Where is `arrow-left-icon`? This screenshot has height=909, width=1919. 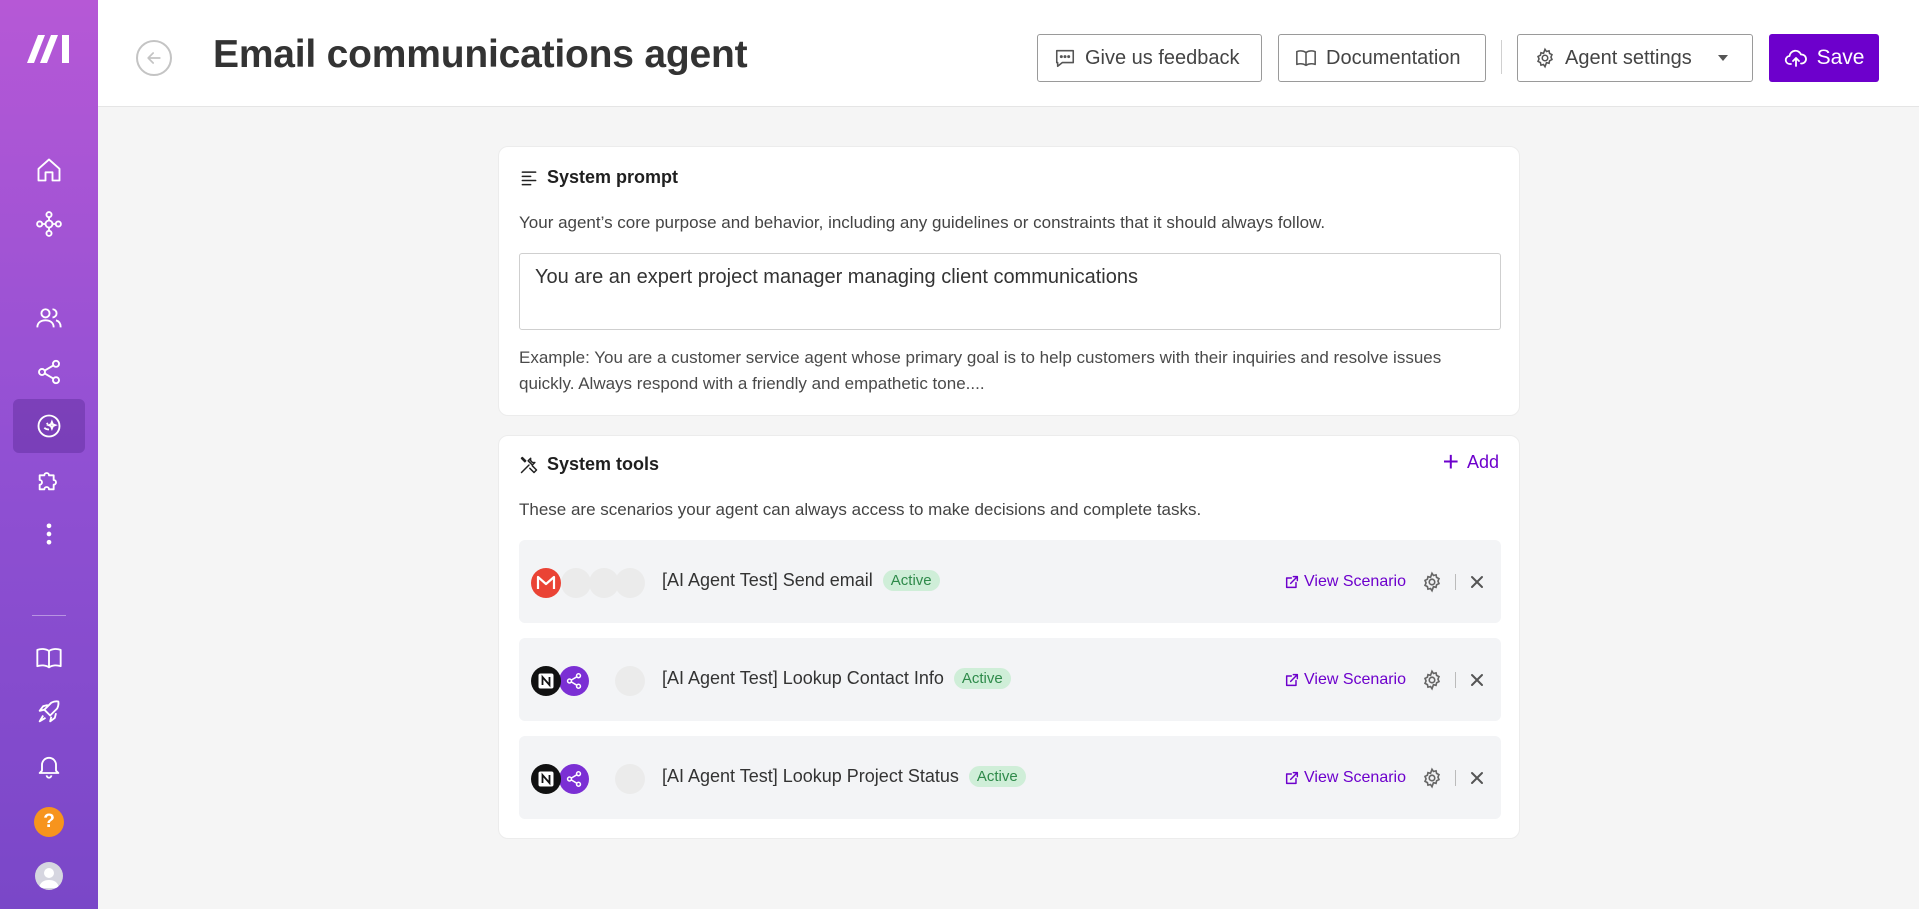
arrow-left-icon is located at coordinates (154, 58).